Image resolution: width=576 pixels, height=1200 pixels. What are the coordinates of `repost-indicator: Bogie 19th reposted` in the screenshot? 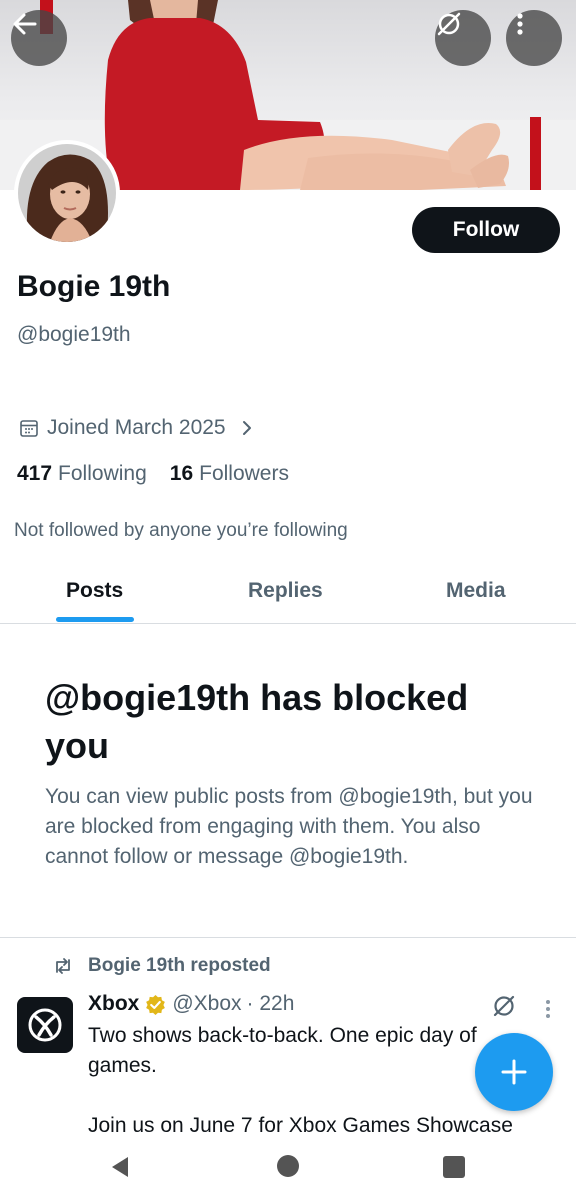 It's located at (161, 966).